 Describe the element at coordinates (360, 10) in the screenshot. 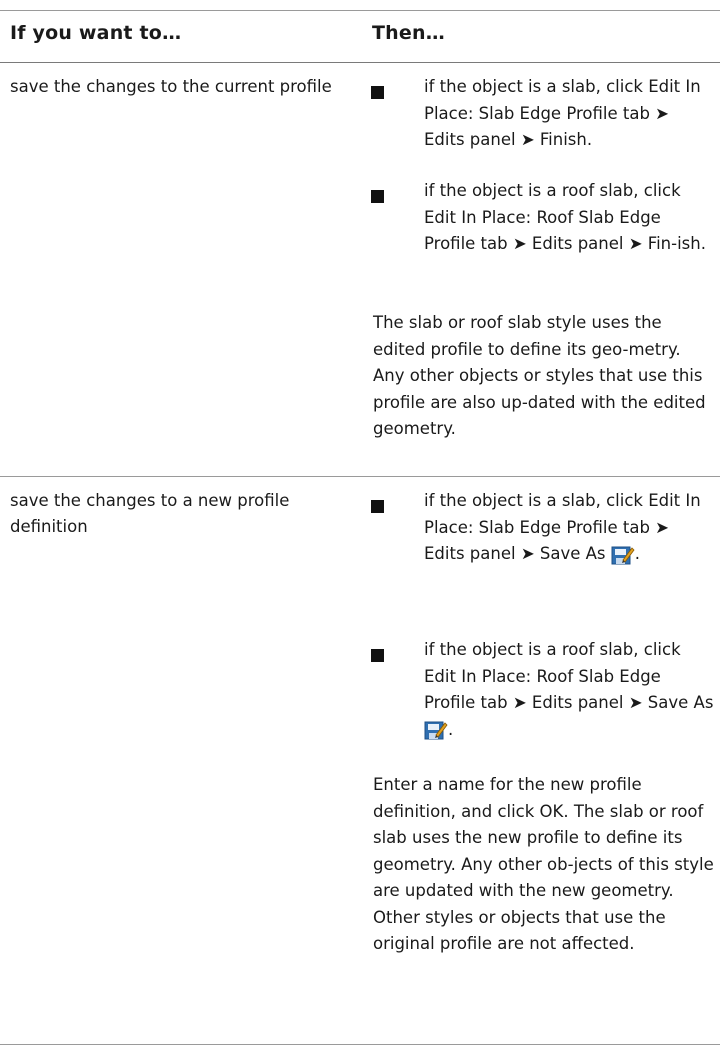

I see `table-top-rule` at that location.